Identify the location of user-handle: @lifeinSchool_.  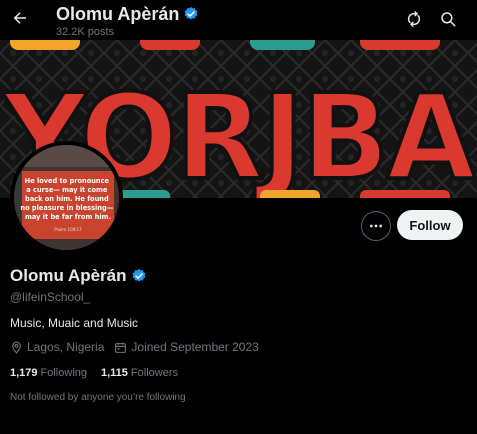
(50, 297).